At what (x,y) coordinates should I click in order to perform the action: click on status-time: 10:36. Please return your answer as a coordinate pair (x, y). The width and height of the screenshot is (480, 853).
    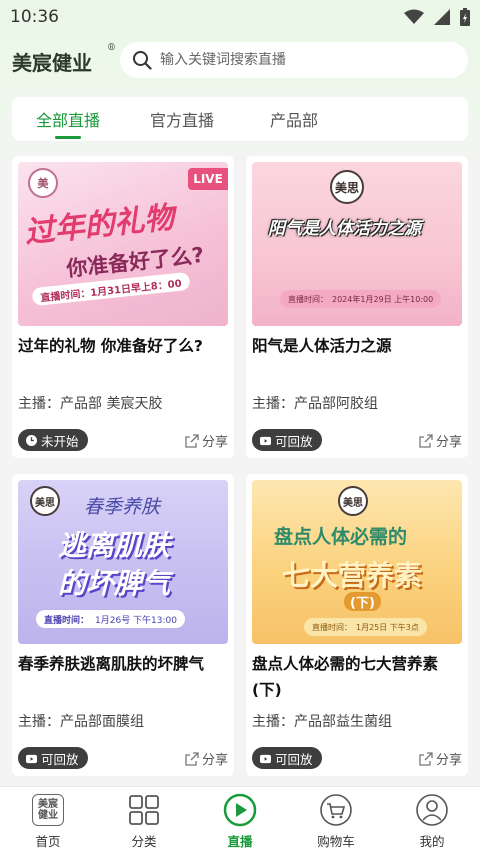
    Looking at the image, I should click on (34, 17).